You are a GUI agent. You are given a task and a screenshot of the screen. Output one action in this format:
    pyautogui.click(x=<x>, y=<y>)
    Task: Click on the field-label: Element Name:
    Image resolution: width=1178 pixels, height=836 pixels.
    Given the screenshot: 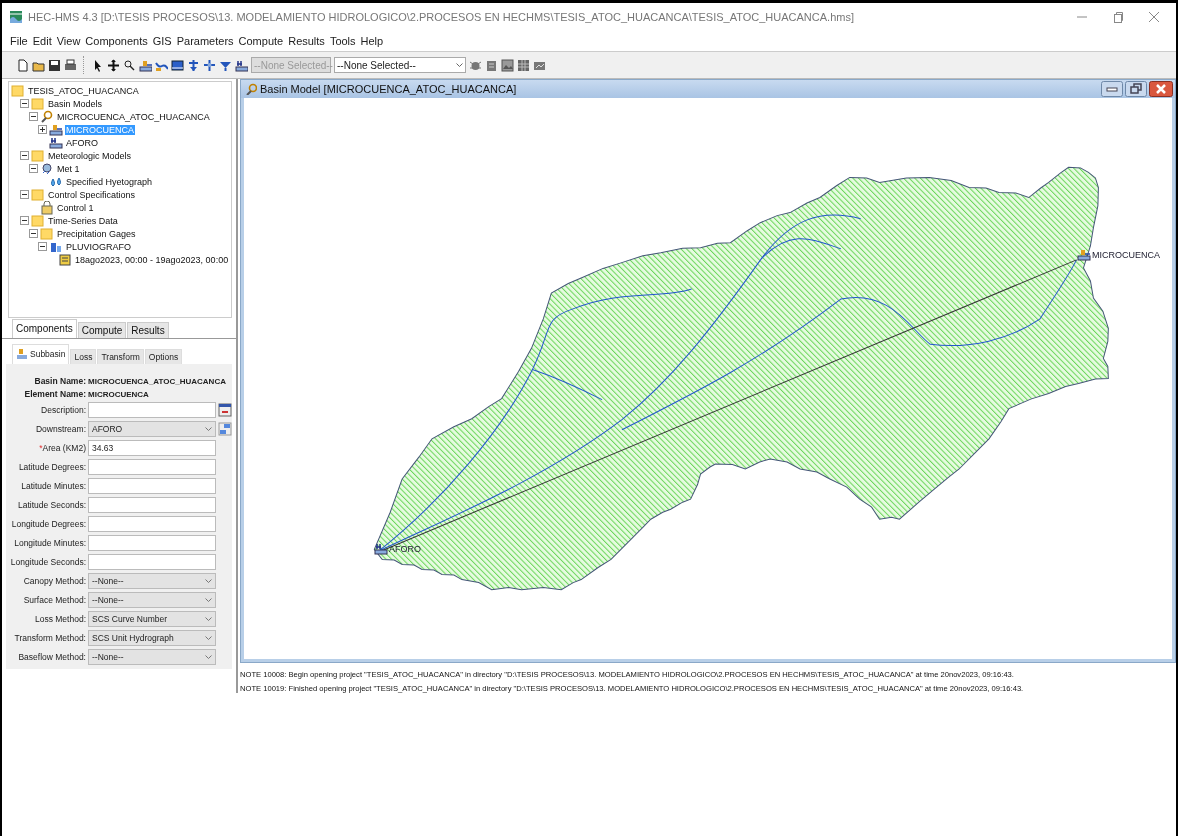 What is the action you would take?
    pyautogui.click(x=54, y=394)
    